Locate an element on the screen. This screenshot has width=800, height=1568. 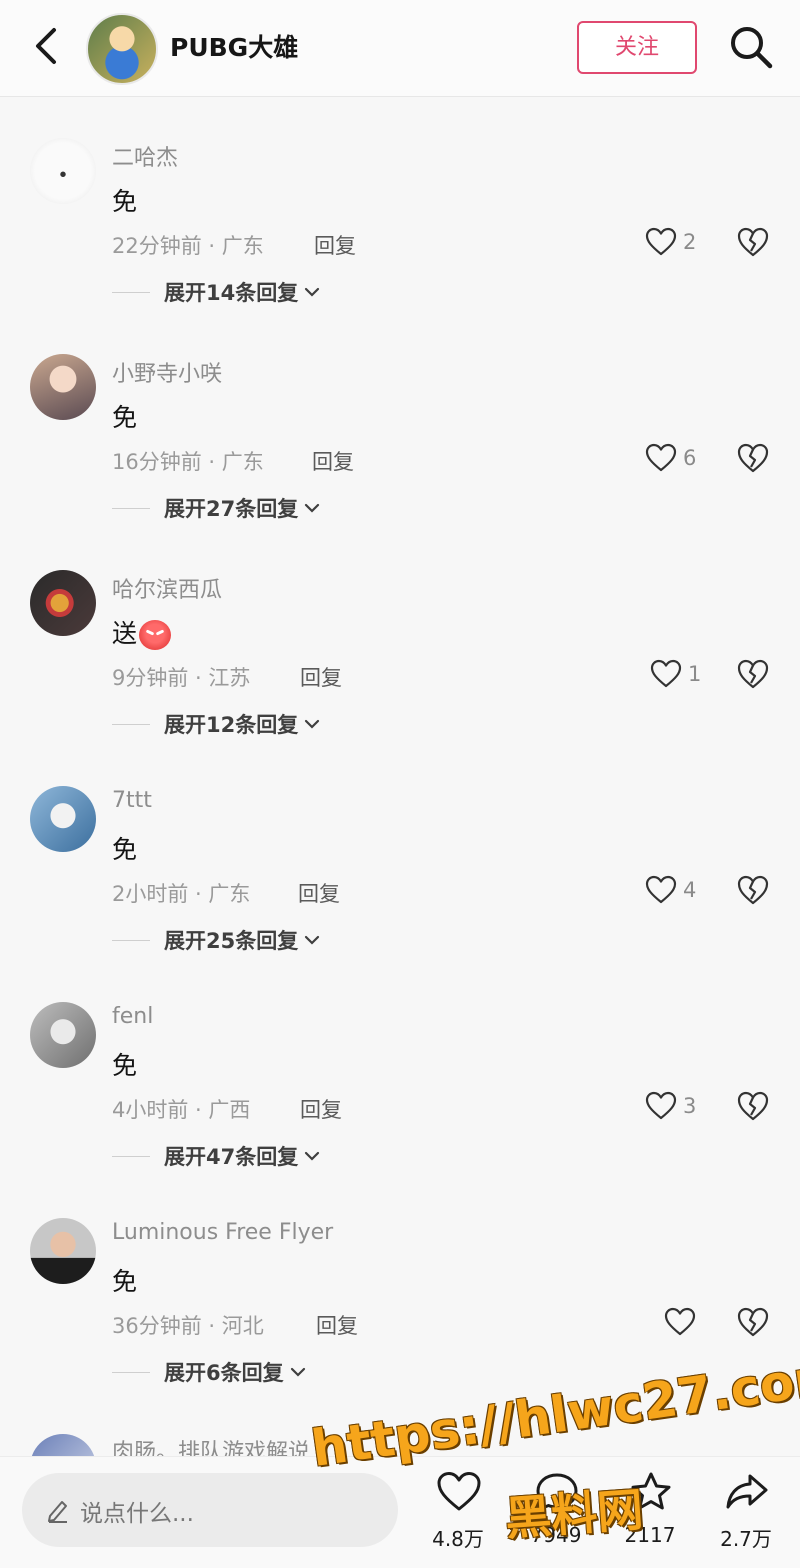
expand-replies: 展开12条回复 is located at coordinates (216, 724).